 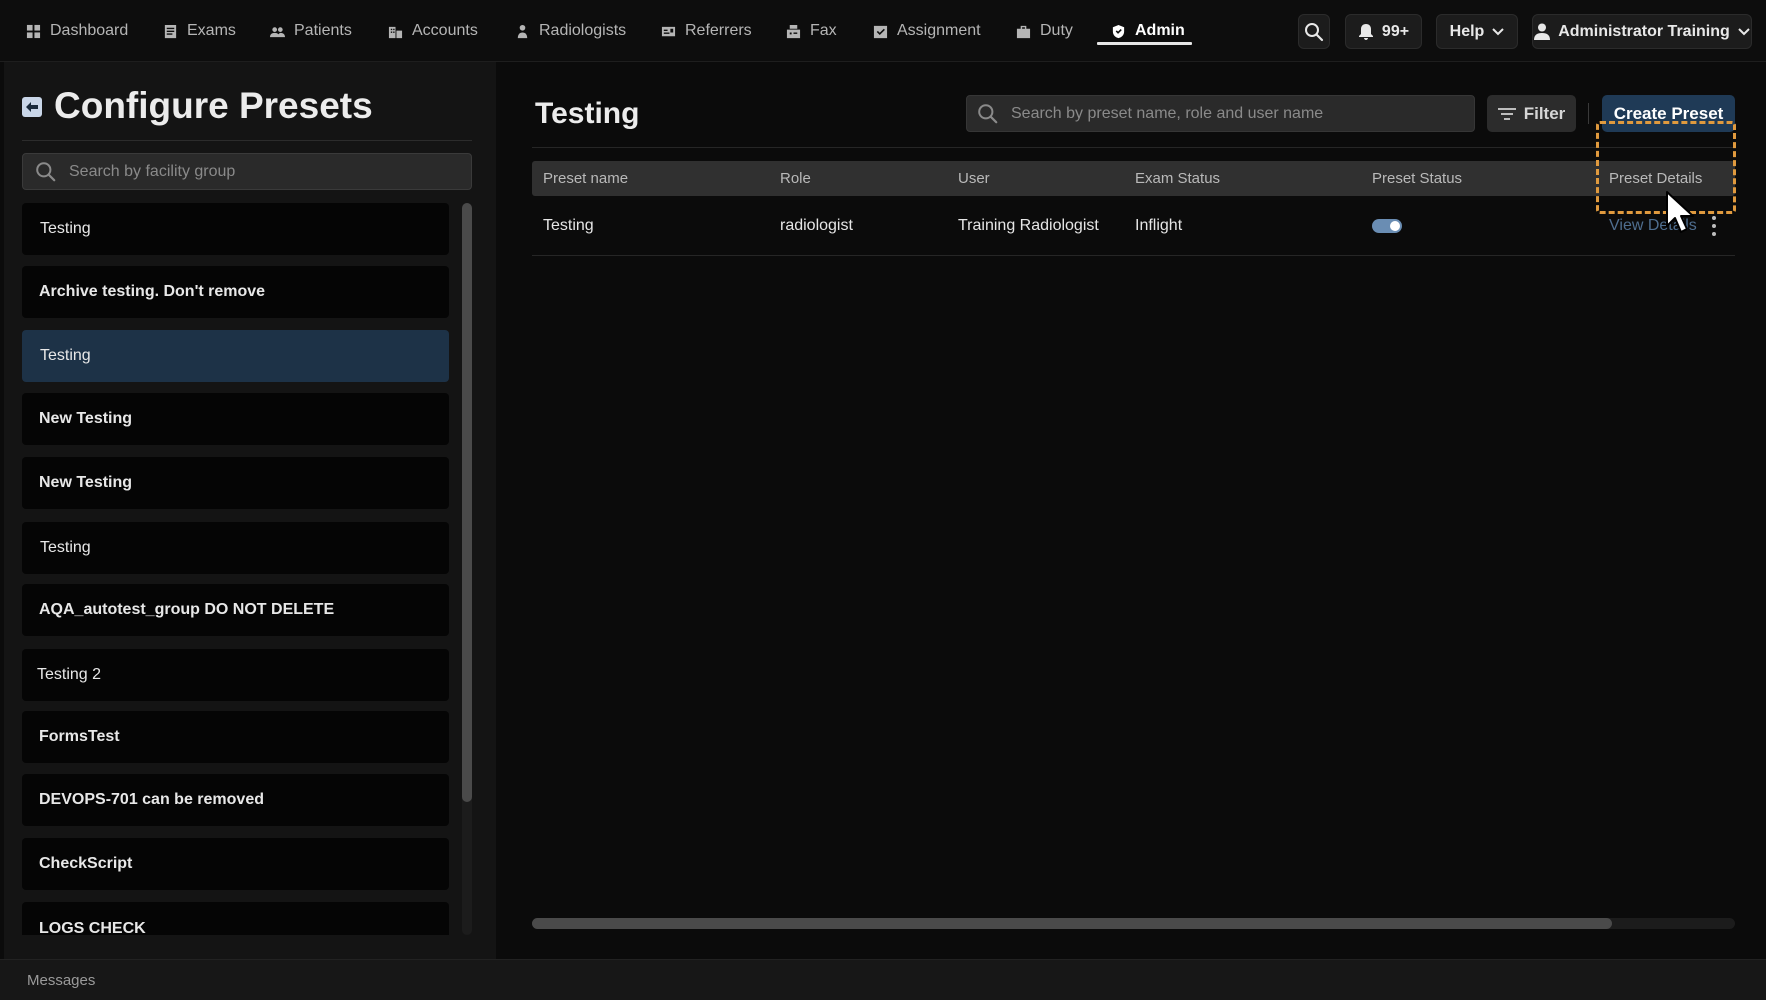 I want to click on assignment-icon, so click(x=880, y=31).